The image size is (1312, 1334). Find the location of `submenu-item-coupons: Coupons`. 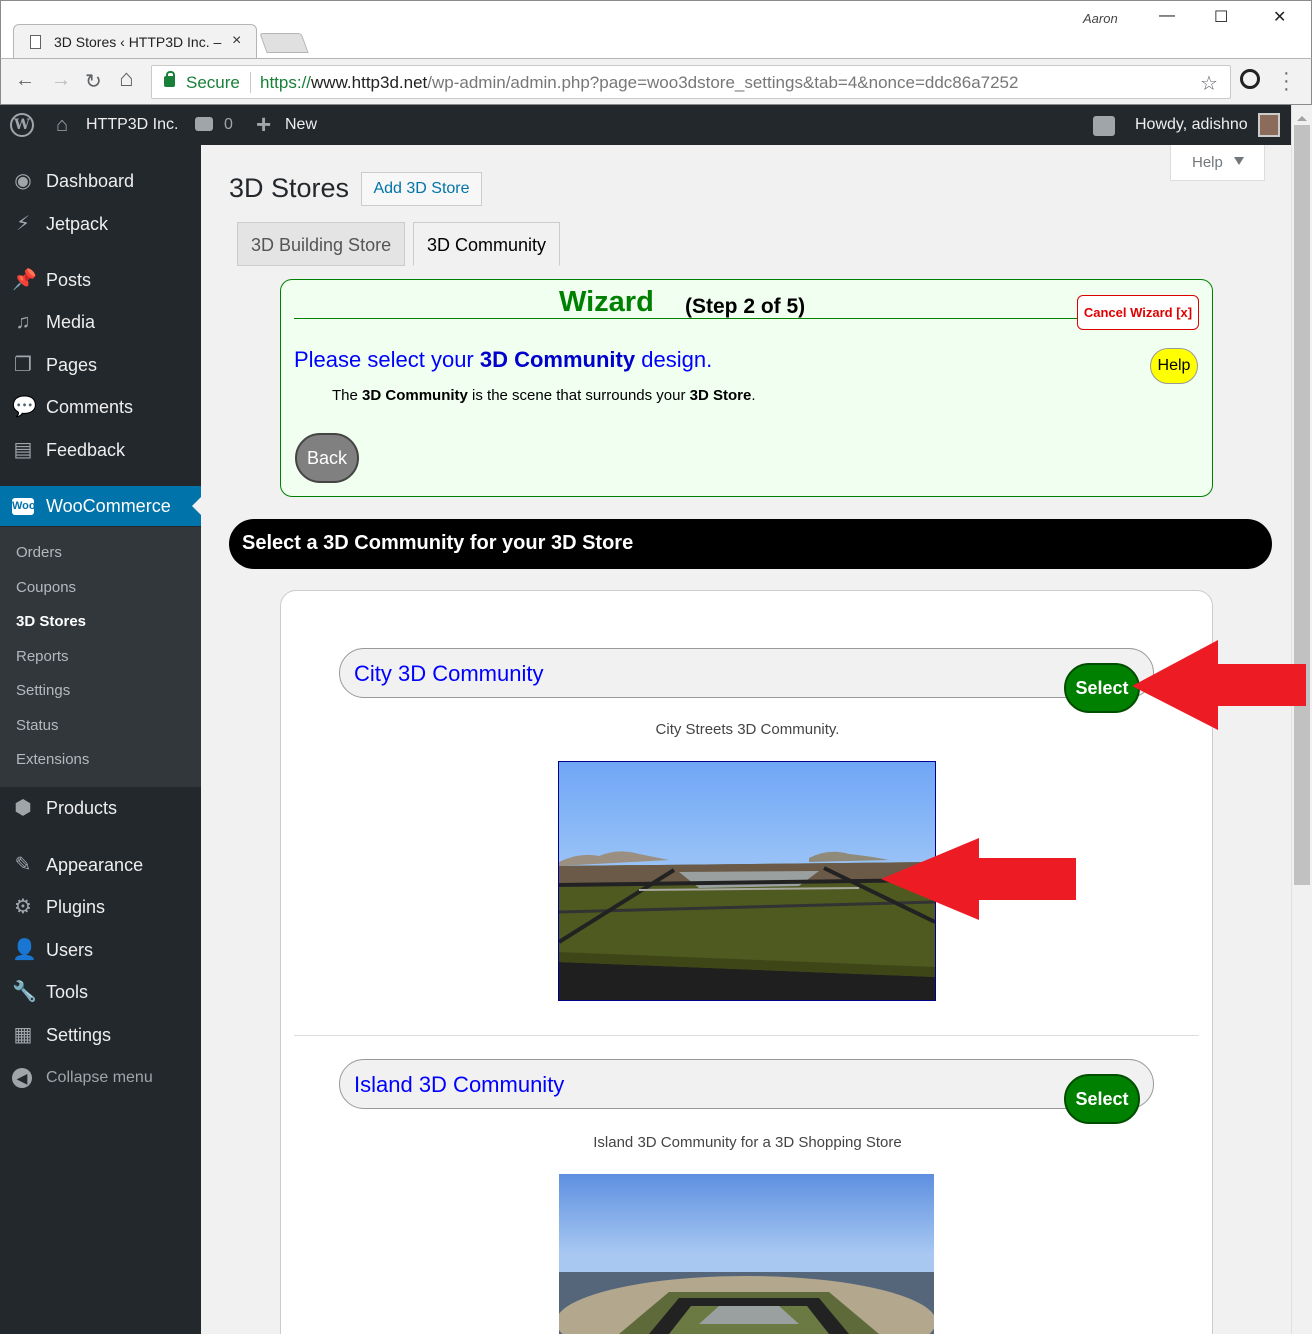

submenu-item-coupons: Coupons is located at coordinates (46, 587).